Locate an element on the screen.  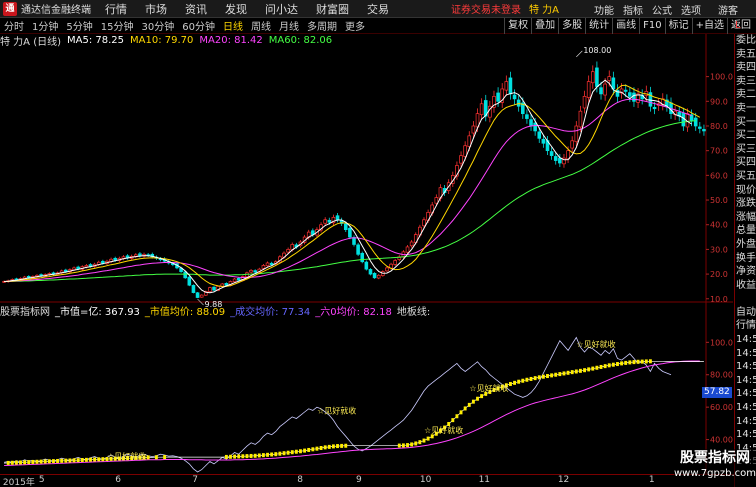
indicator-tick-label: 80.00 is located at coordinates (721, 375).